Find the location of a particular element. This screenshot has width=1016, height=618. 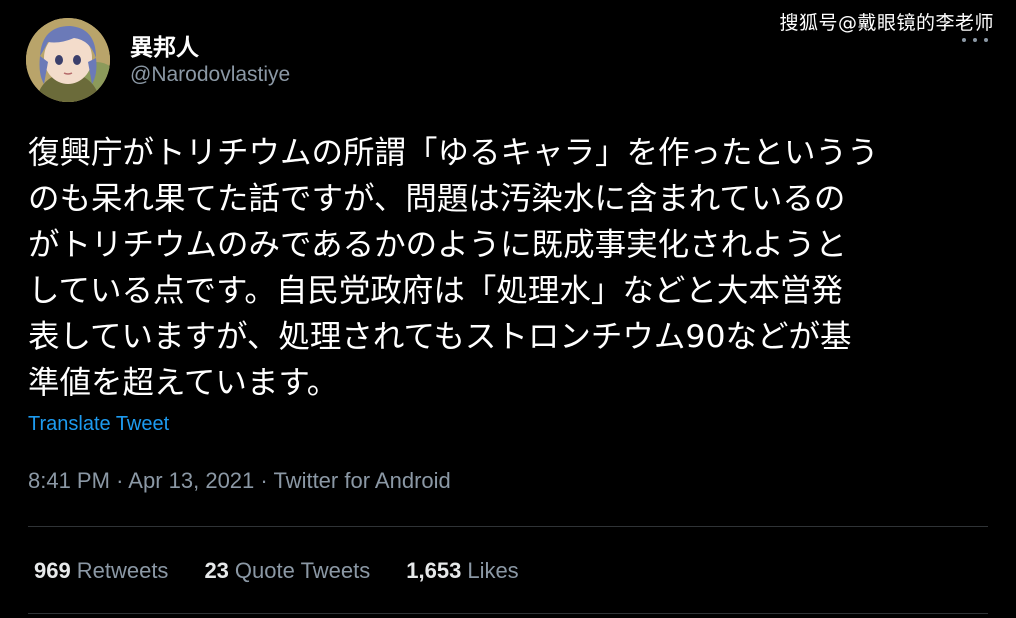

user-display-name: 異邦人 is located at coordinates (164, 45).